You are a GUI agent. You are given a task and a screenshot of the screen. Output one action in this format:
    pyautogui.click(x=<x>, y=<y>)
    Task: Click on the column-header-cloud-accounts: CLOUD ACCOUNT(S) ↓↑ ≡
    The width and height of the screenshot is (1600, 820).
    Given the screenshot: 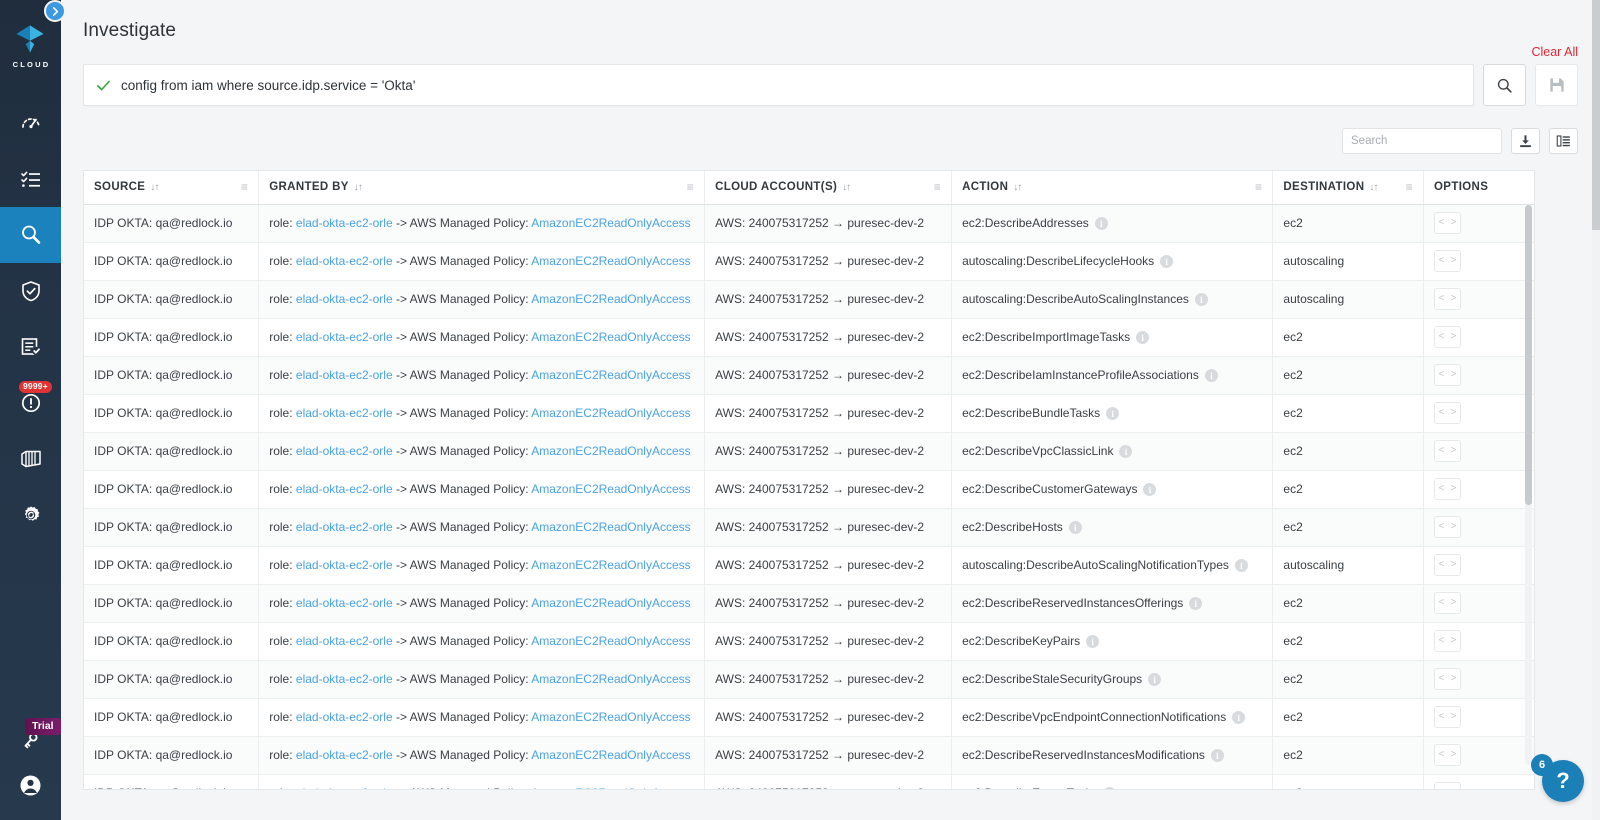 What is the action you would take?
    pyautogui.click(x=828, y=188)
    